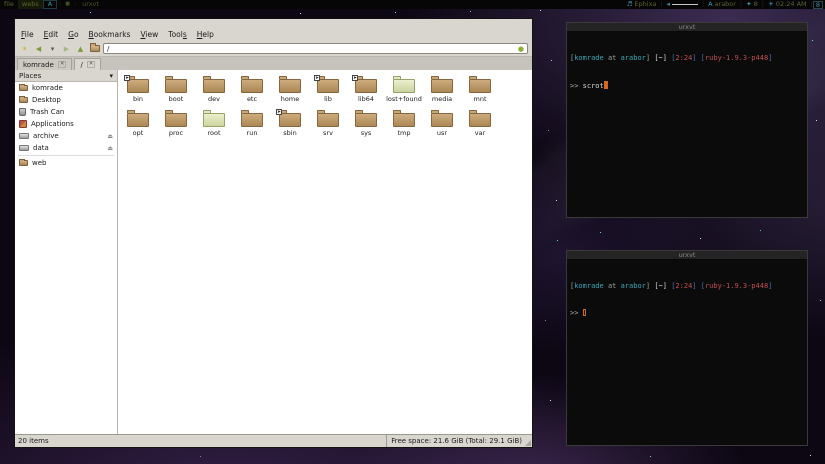 The width and height of the screenshot is (825, 464). What do you see at coordinates (176, 125) in the screenshot?
I see `folder-item-proc: proc` at bounding box center [176, 125].